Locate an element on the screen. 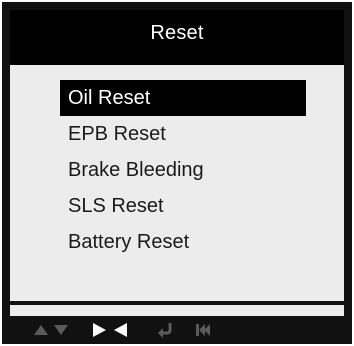 Image resolution: width=354 pixels, height=346 pixels. down-arrow-icon is located at coordinates (61, 330).